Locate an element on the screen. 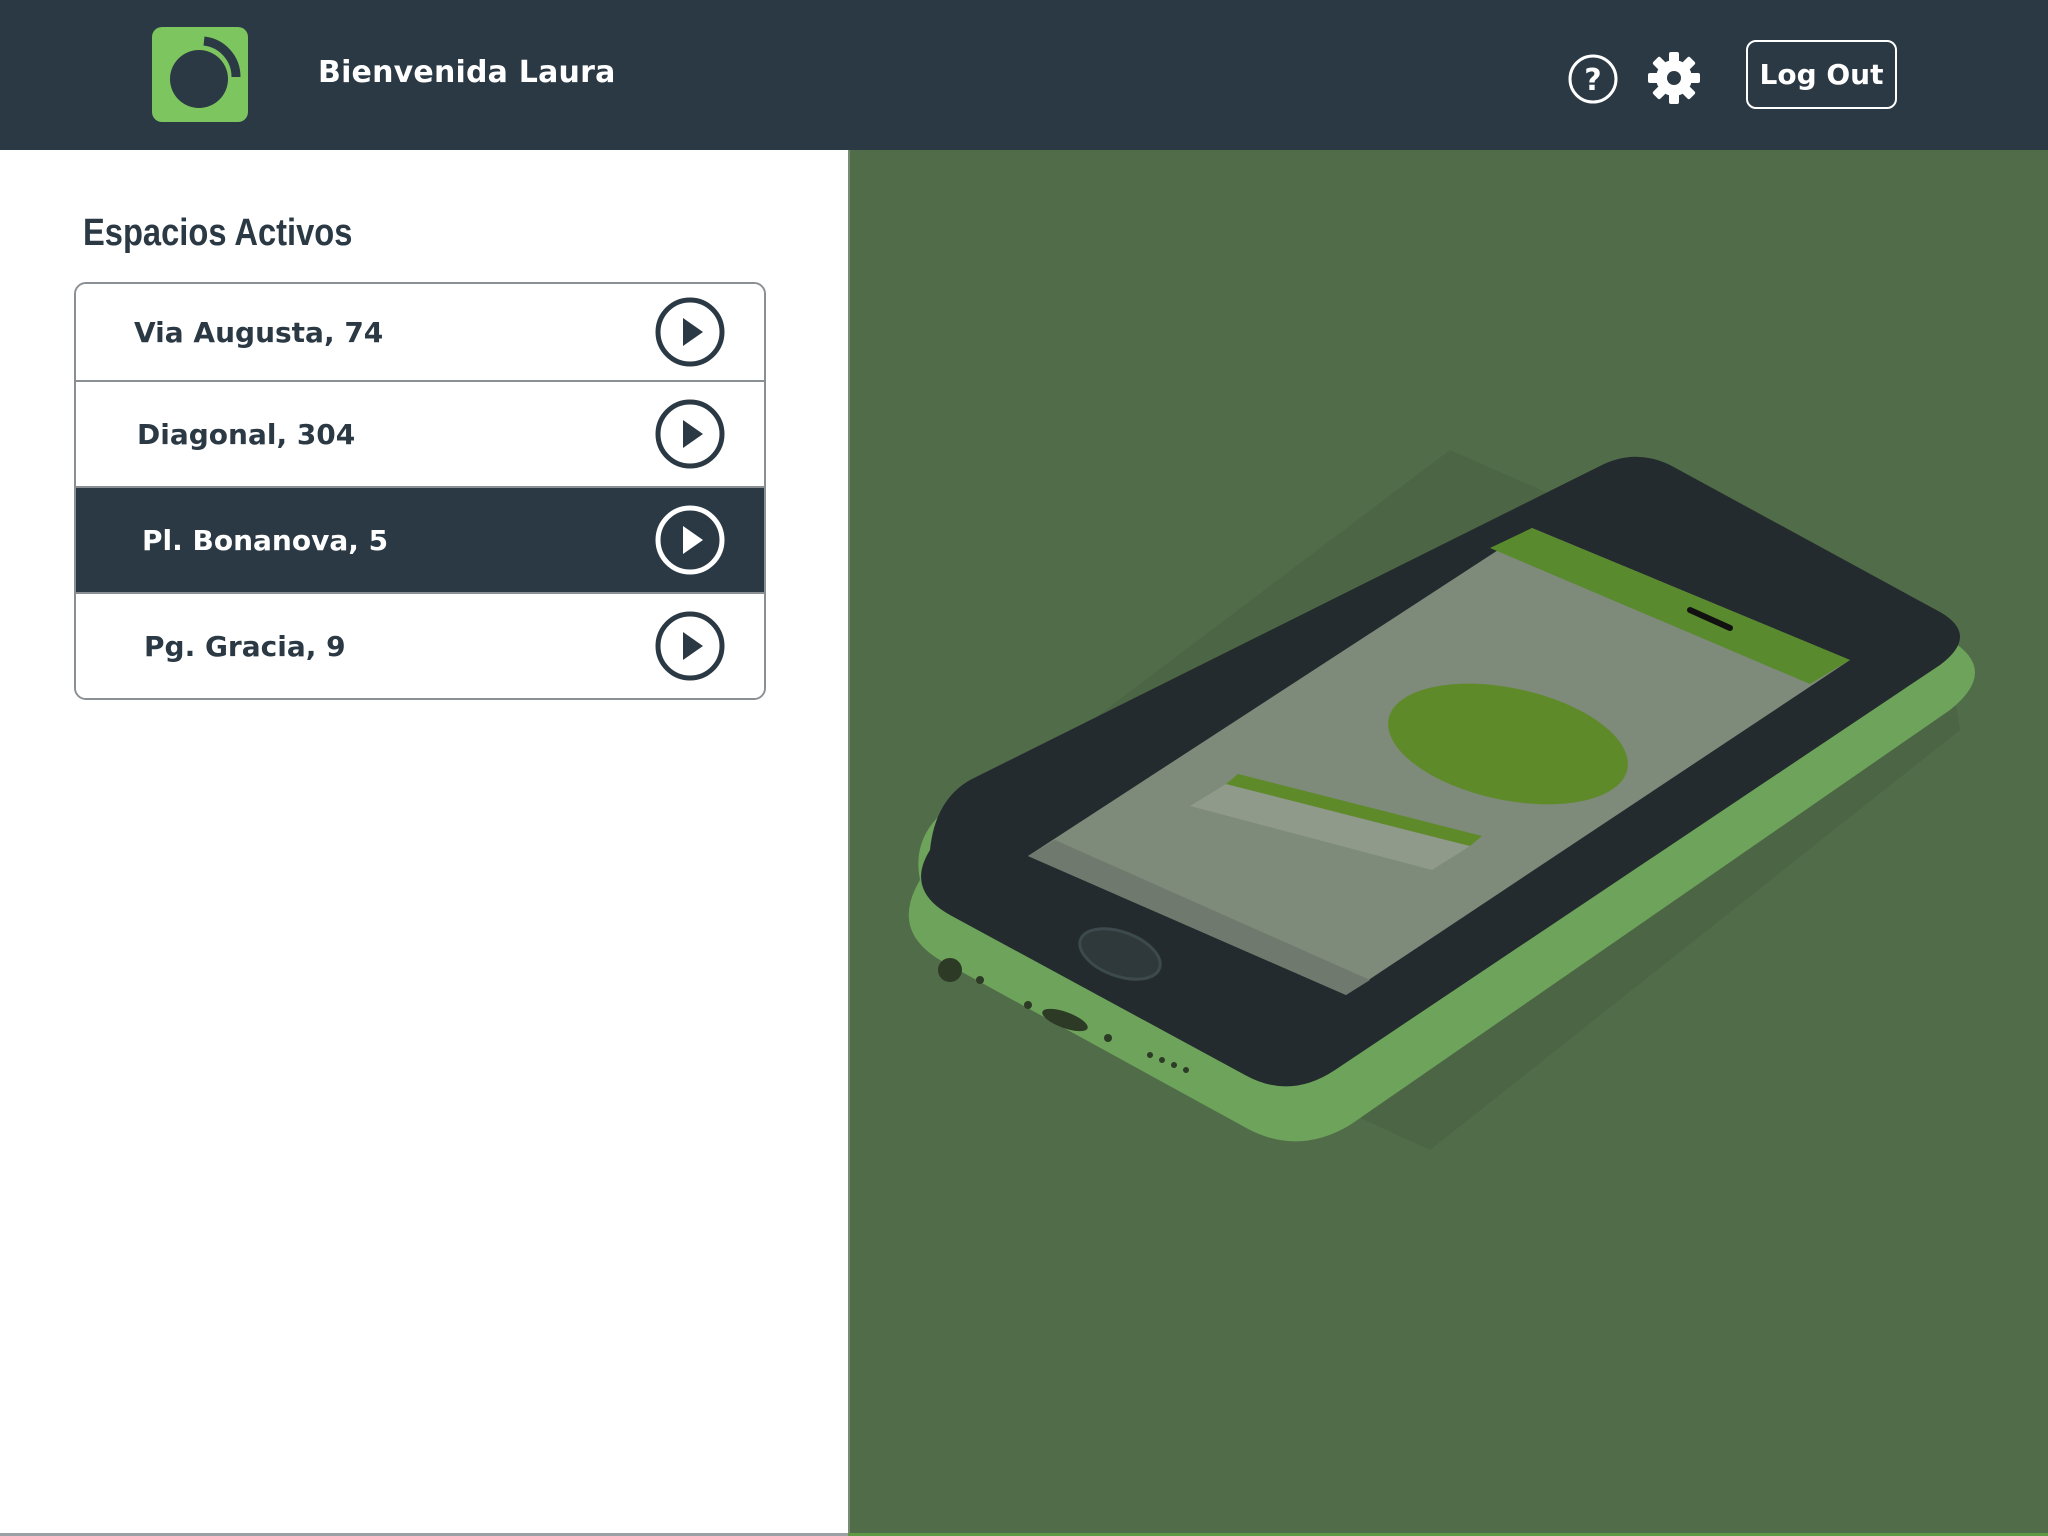 This screenshot has height=1536, width=2048. space-row-bonanova: Pl. Bonanova, 5 is located at coordinates (420, 541).